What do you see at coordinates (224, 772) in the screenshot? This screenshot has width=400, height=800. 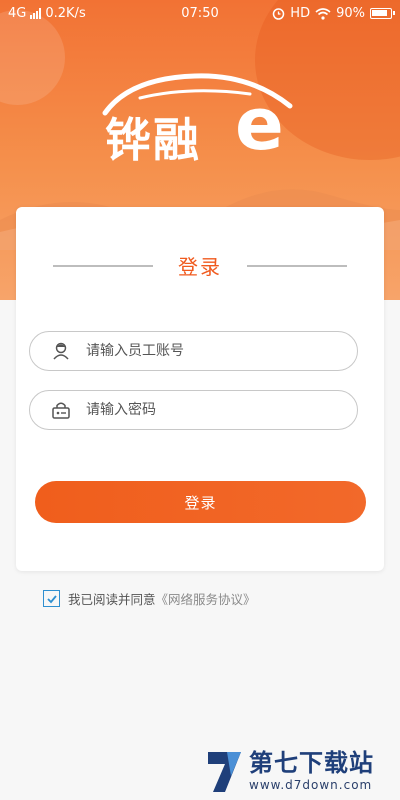 I see `watermark-logo-icon` at bounding box center [224, 772].